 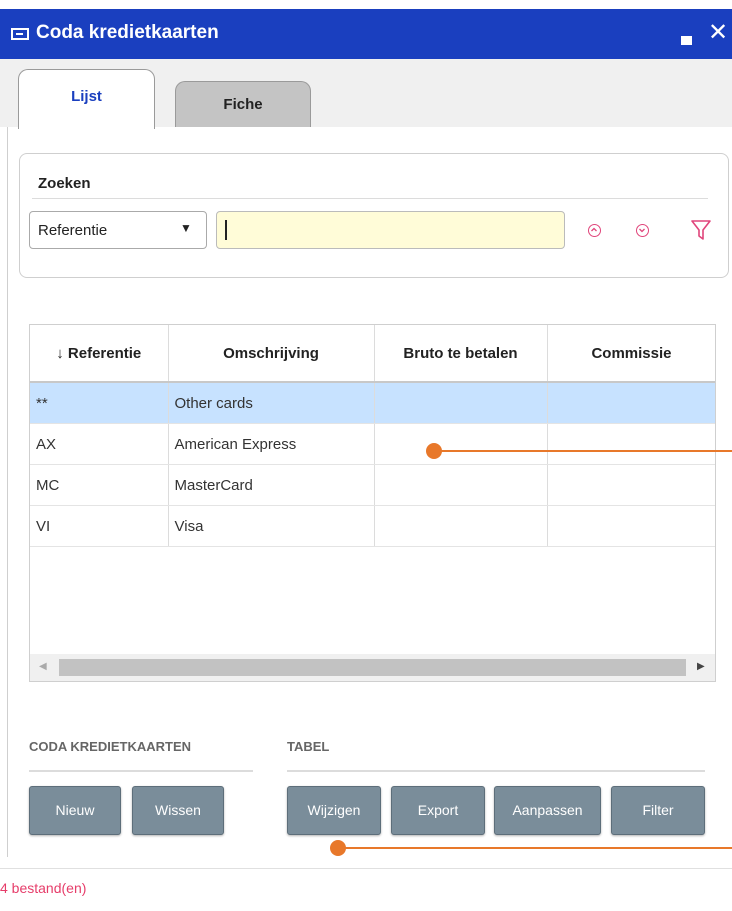 I want to click on status-divider, so click(x=366, y=868).